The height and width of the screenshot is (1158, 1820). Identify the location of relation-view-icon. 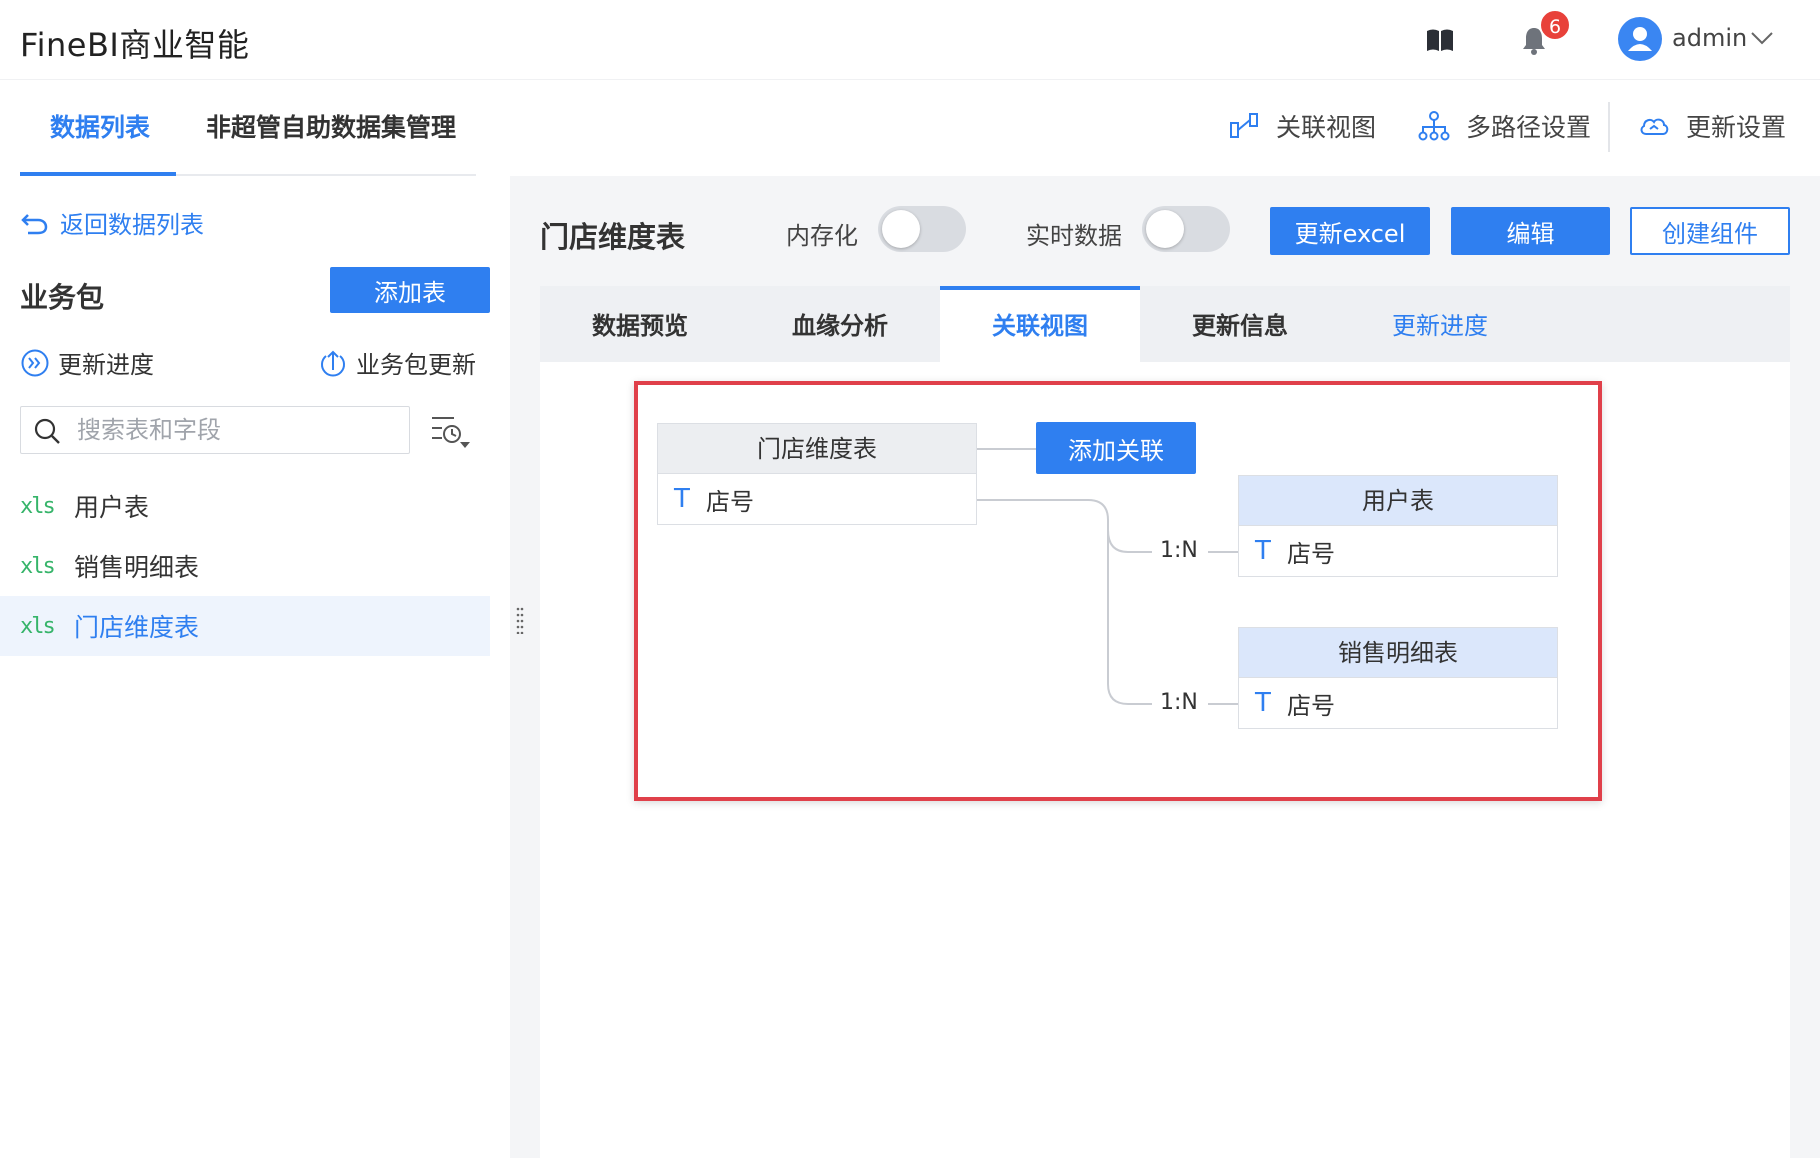
(1244, 125).